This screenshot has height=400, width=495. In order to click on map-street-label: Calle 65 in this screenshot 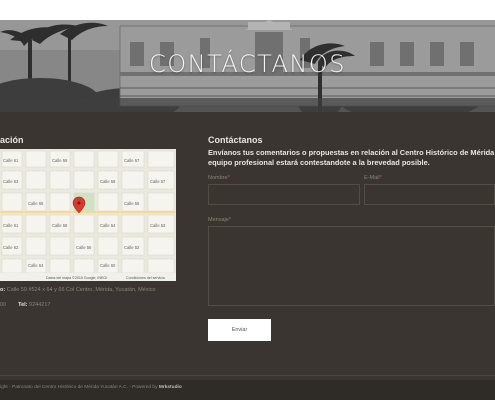, I will do `click(36, 203)`.